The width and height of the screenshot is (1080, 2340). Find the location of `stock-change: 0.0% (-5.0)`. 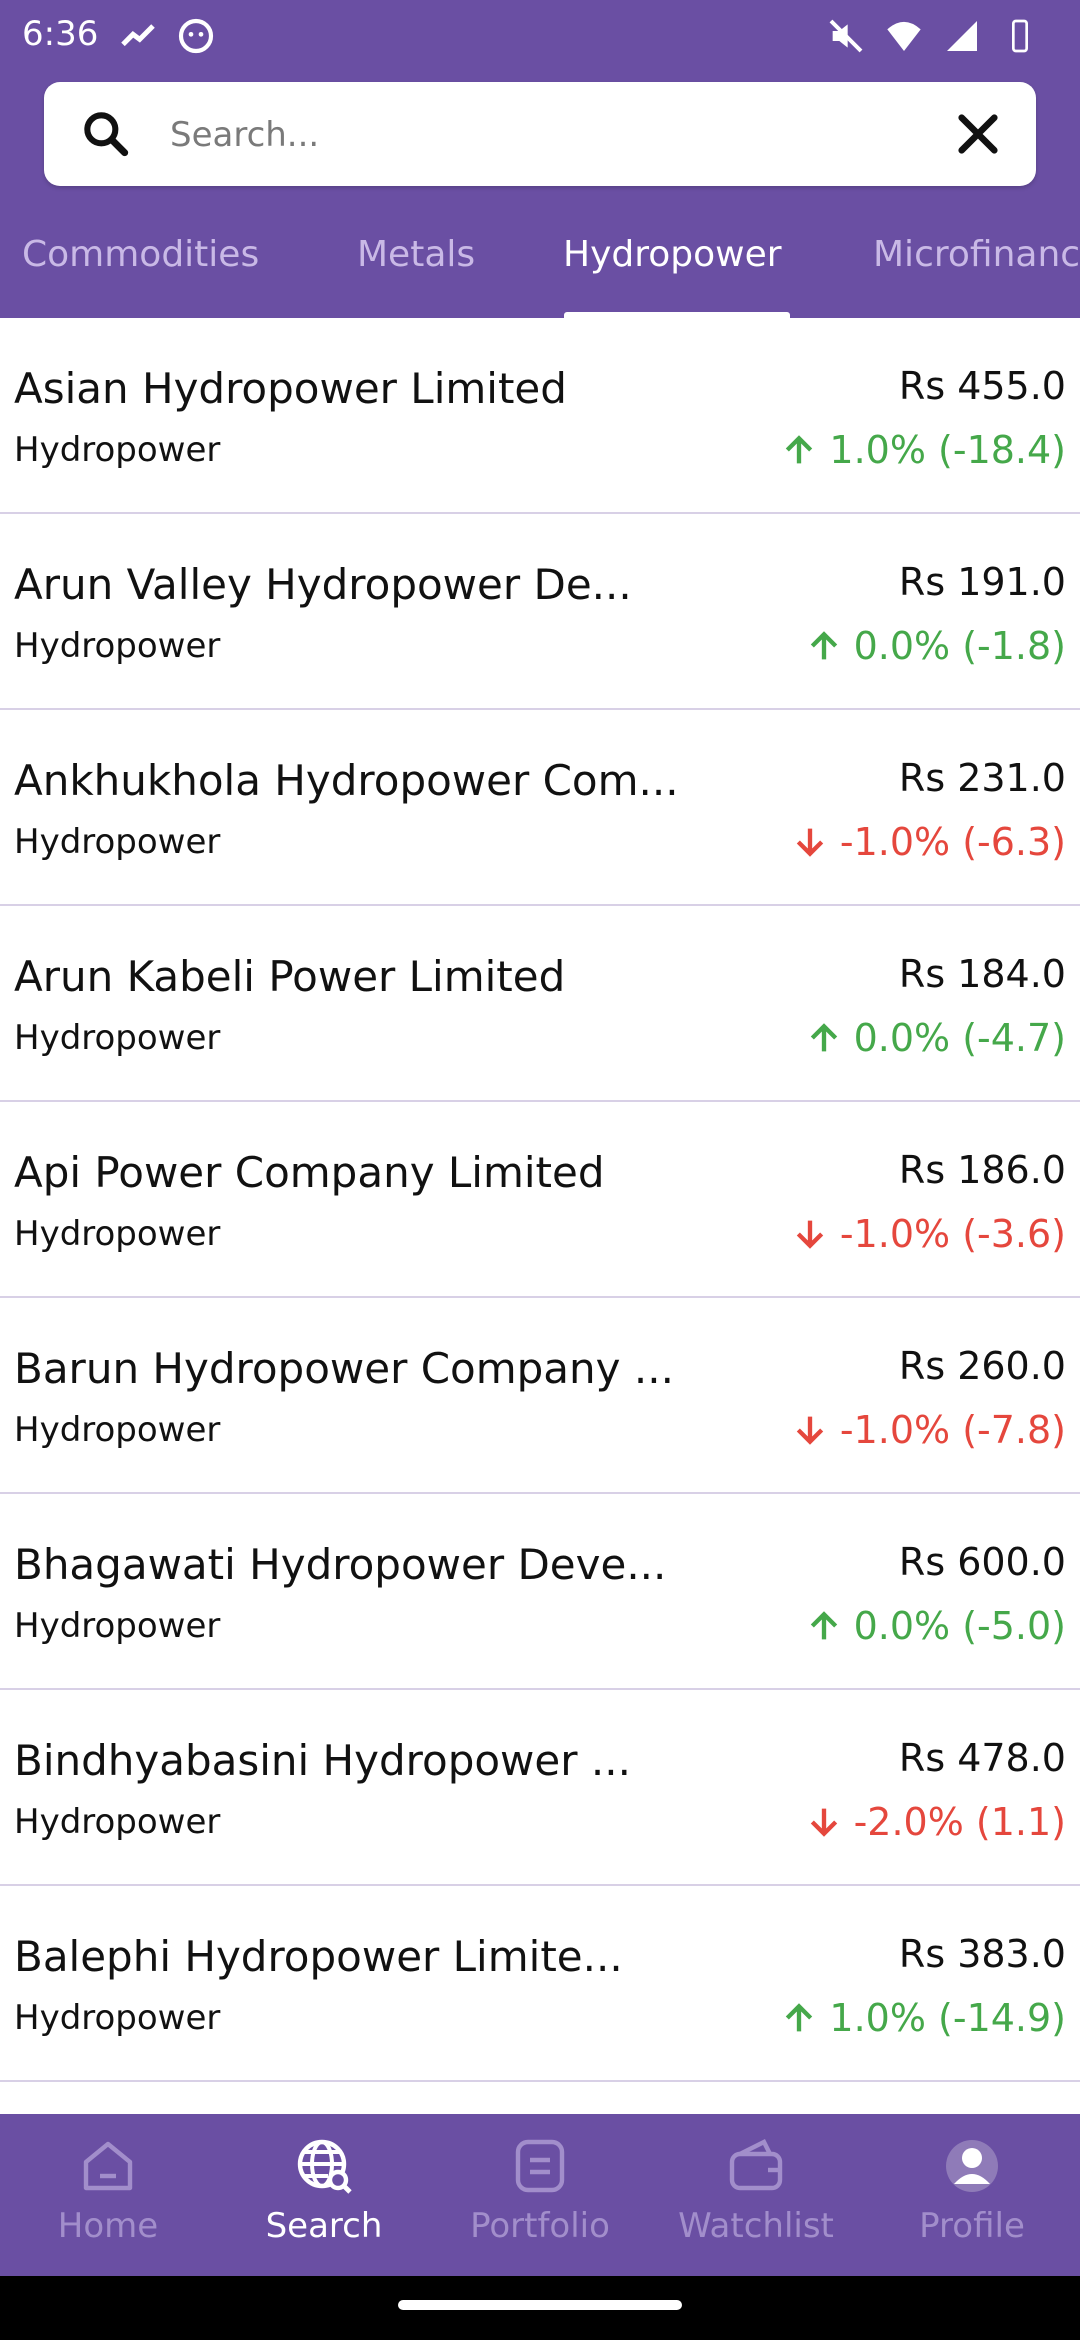

stock-change: 0.0% (-5.0) is located at coordinates (935, 1626).